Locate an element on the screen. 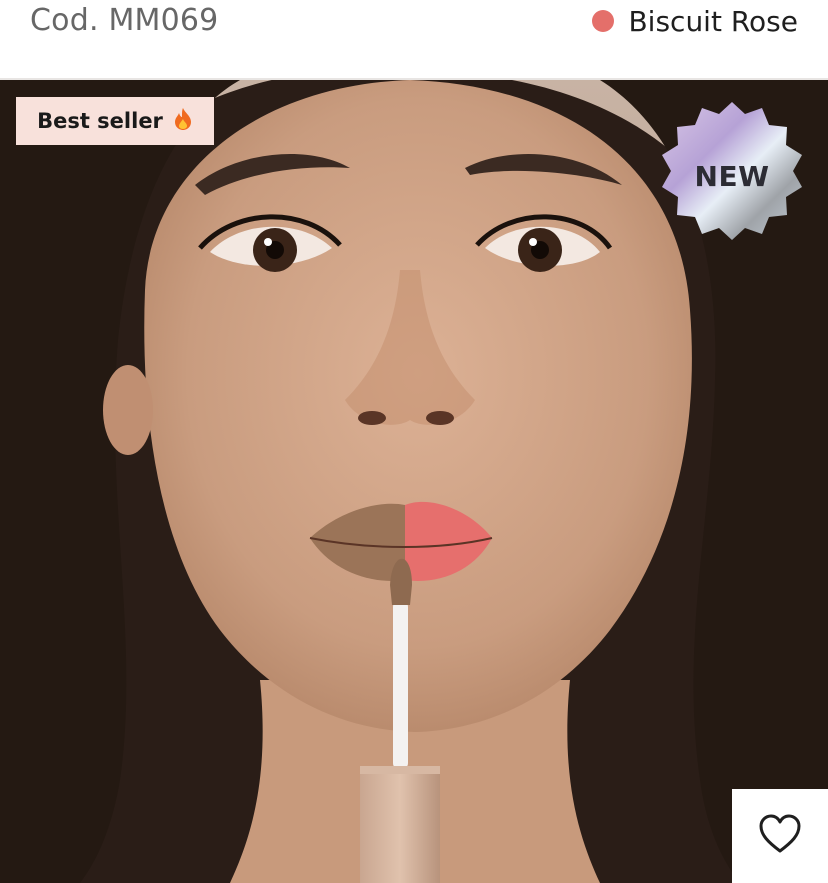 This screenshot has width=828, height=883. best-seller-badge: Best seller is located at coordinates (115, 121).